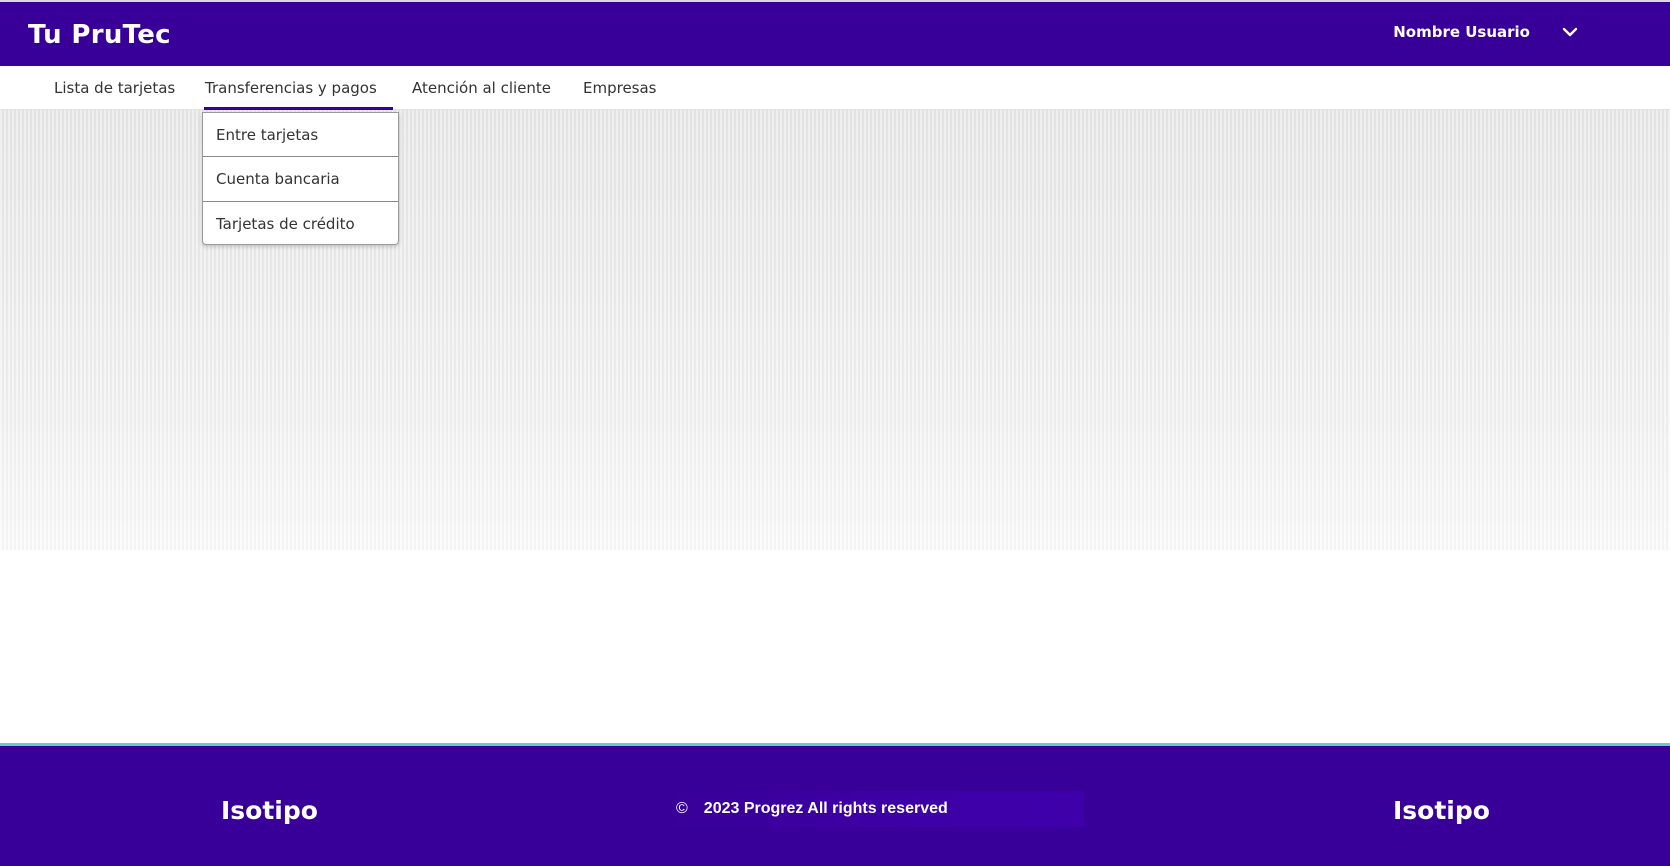  Describe the element at coordinates (825, 808) in the screenshot. I see `copyright-text: 2023 Progrez All rights reserved` at that location.